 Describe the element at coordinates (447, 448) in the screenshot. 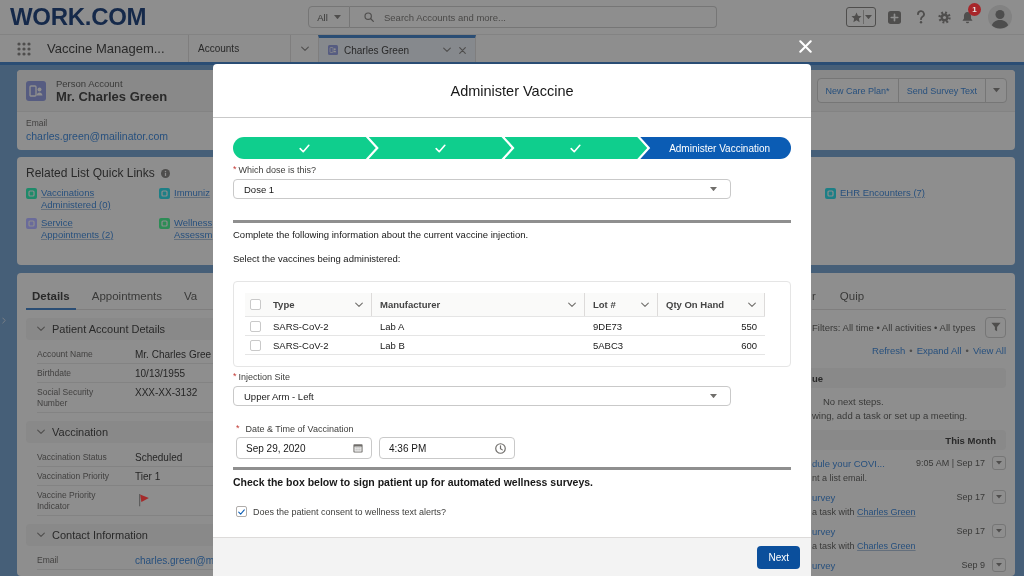

I see `time-field: 4:36 PM` at that location.